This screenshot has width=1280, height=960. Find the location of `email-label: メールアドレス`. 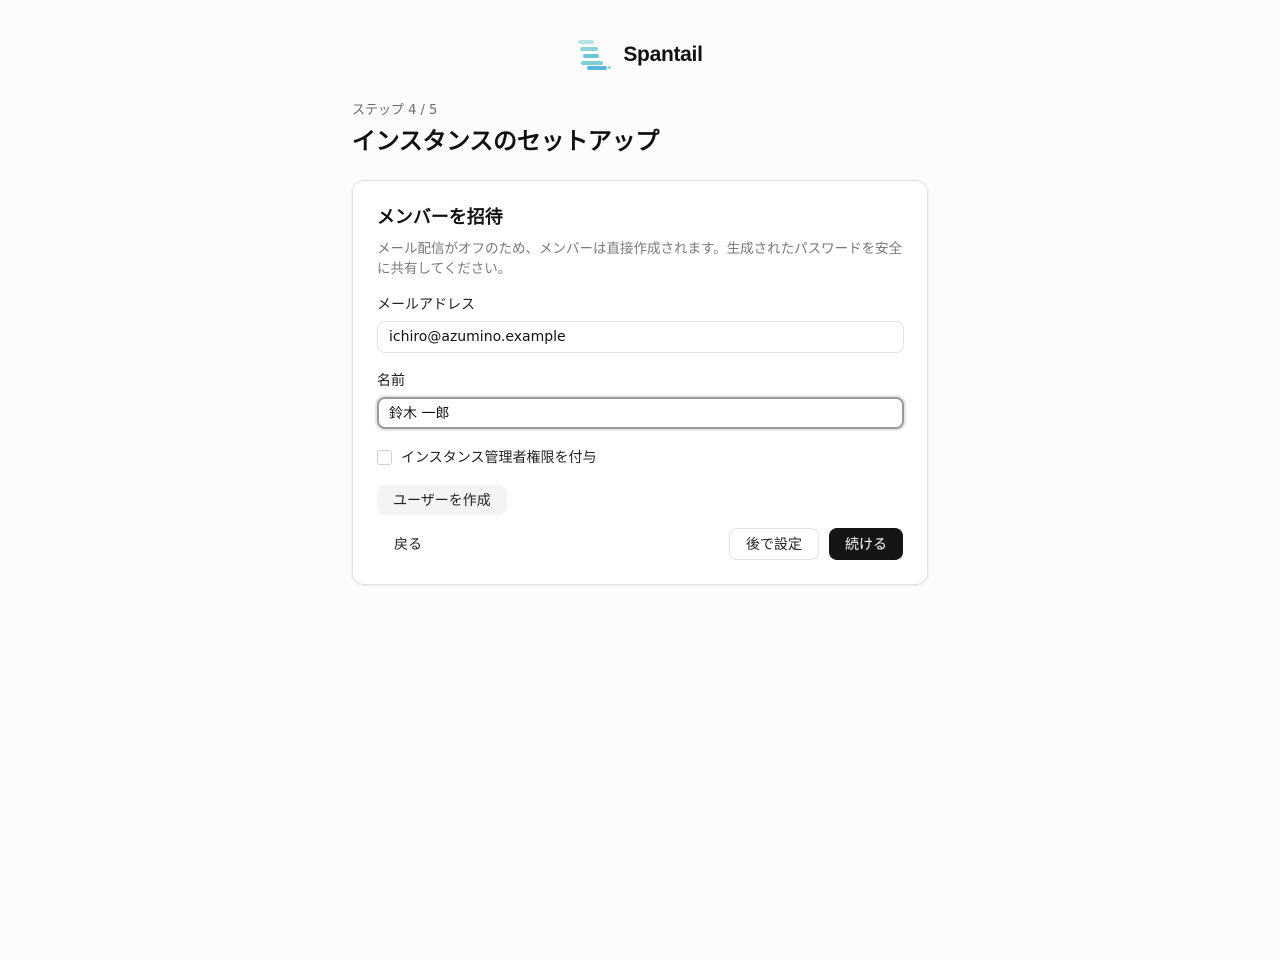

email-label: メールアドレス is located at coordinates (426, 305).